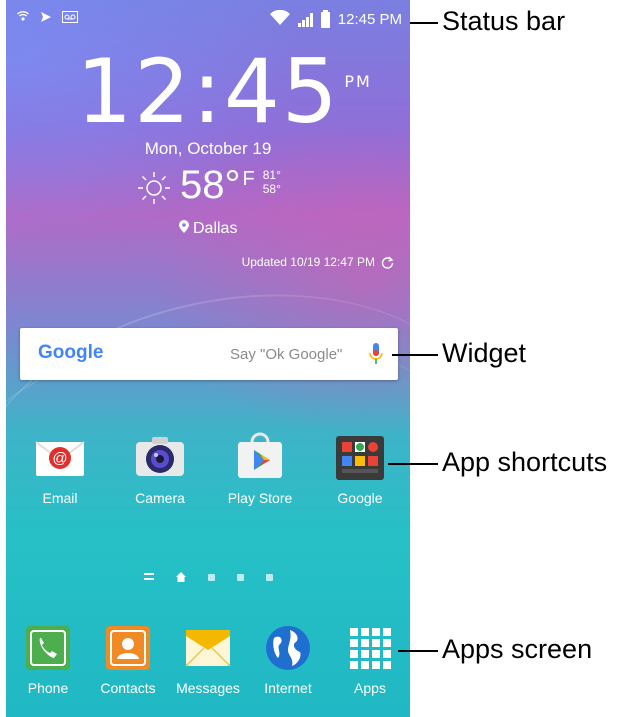  I want to click on callout-apps-screen: Apps screen, so click(517, 649).